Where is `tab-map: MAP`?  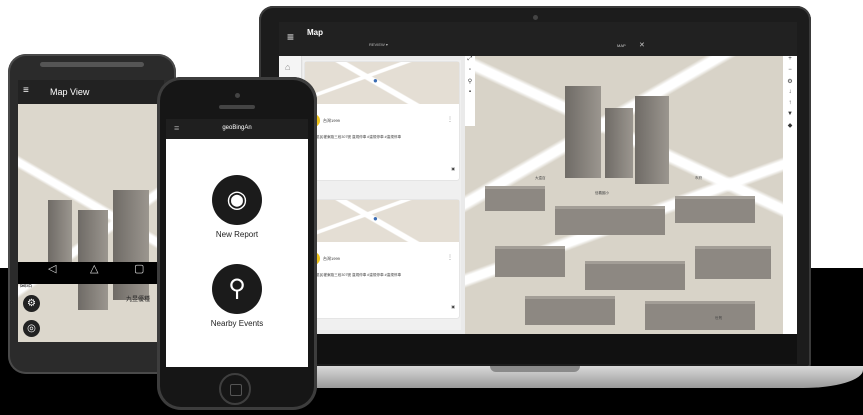 tab-map: MAP is located at coordinates (621, 45).